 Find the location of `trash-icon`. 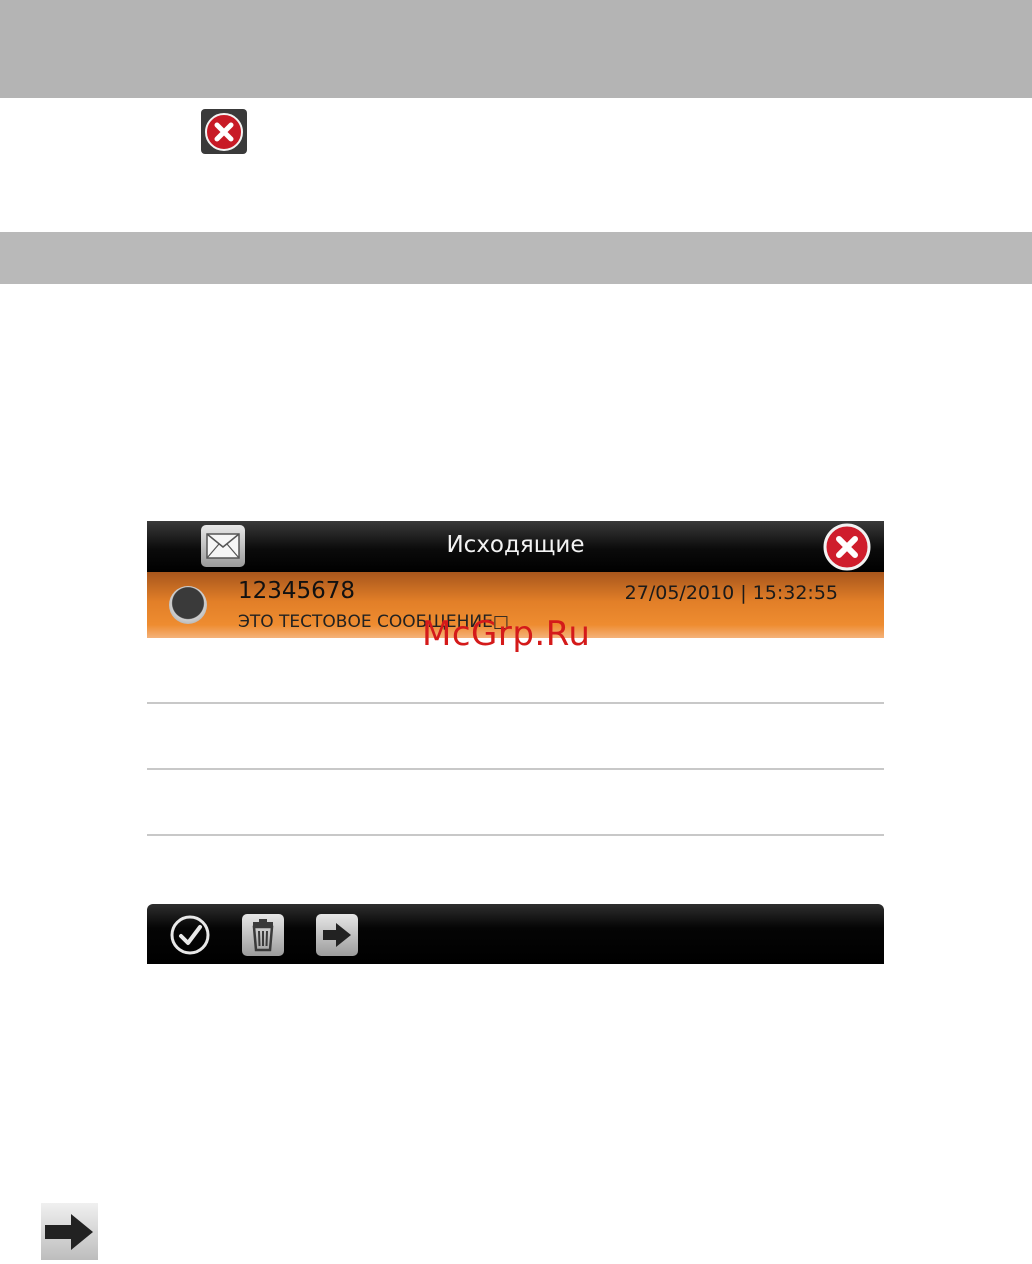

trash-icon is located at coordinates (263, 935).